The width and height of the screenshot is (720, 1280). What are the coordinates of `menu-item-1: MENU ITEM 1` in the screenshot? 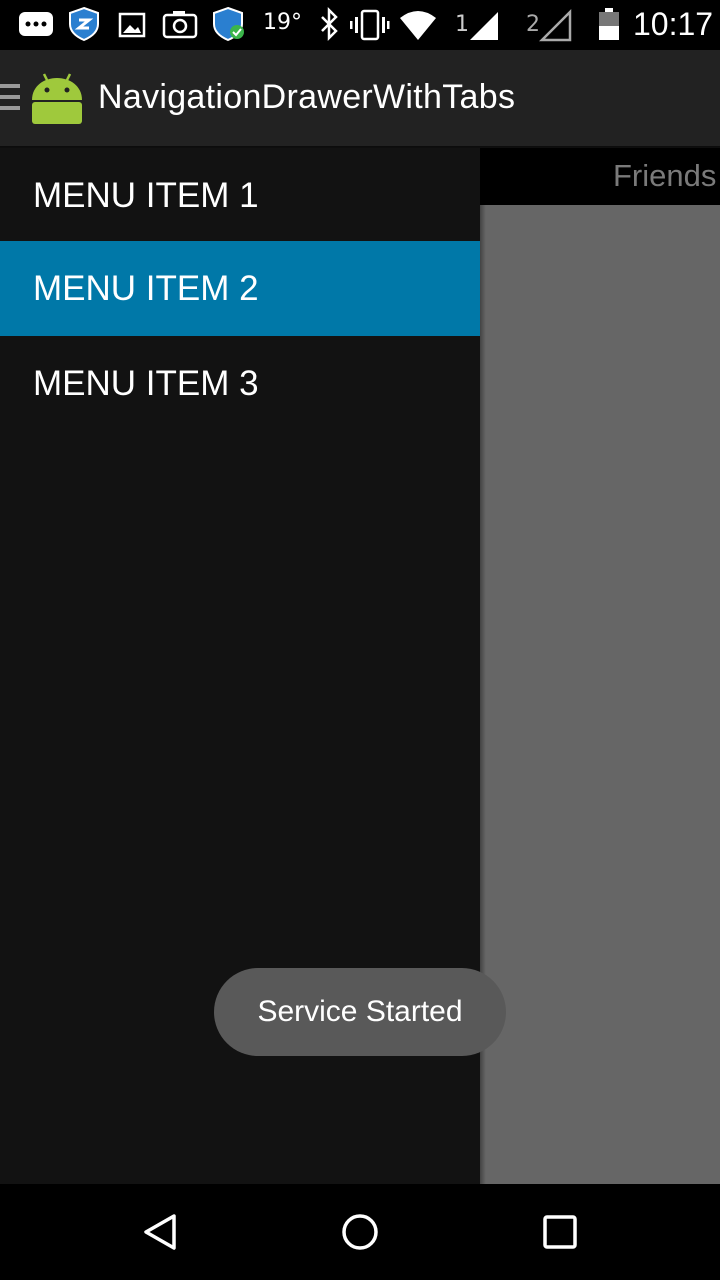 It's located at (240, 195).